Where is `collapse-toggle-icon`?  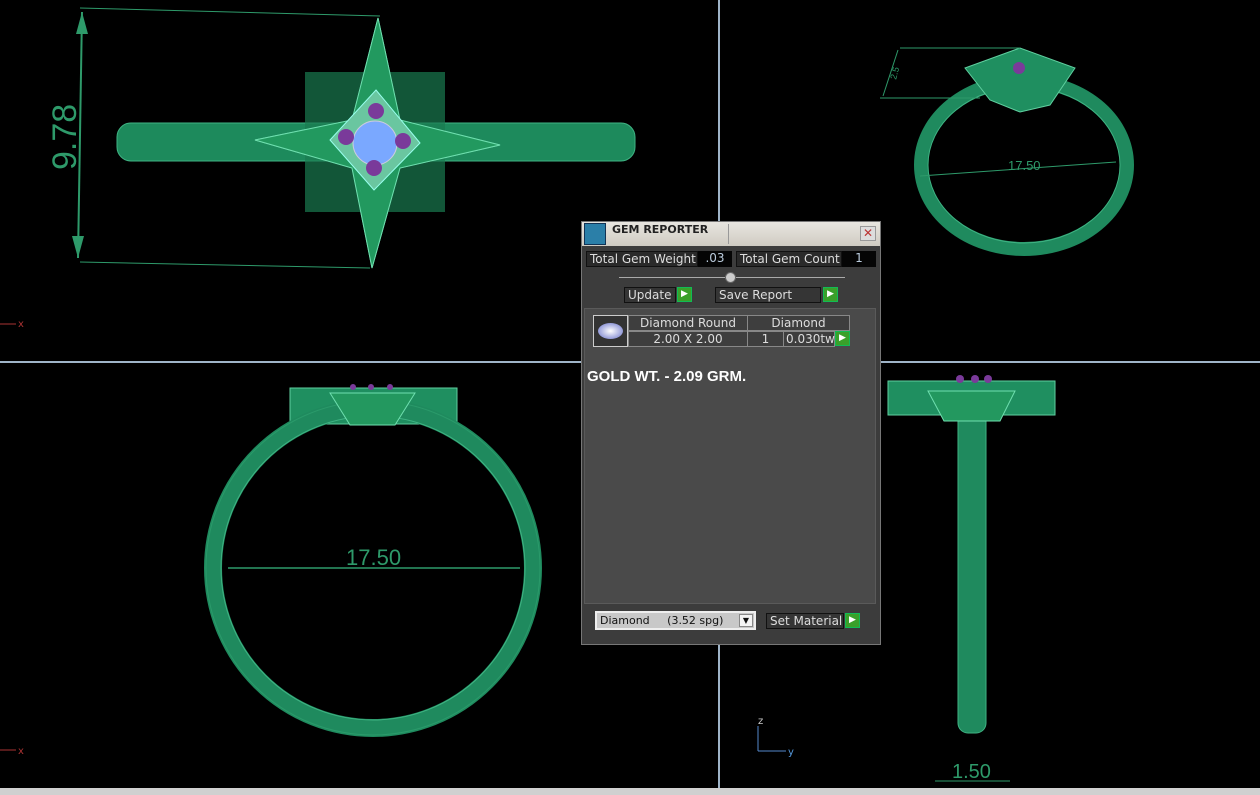 collapse-toggle-icon is located at coordinates (730, 277).